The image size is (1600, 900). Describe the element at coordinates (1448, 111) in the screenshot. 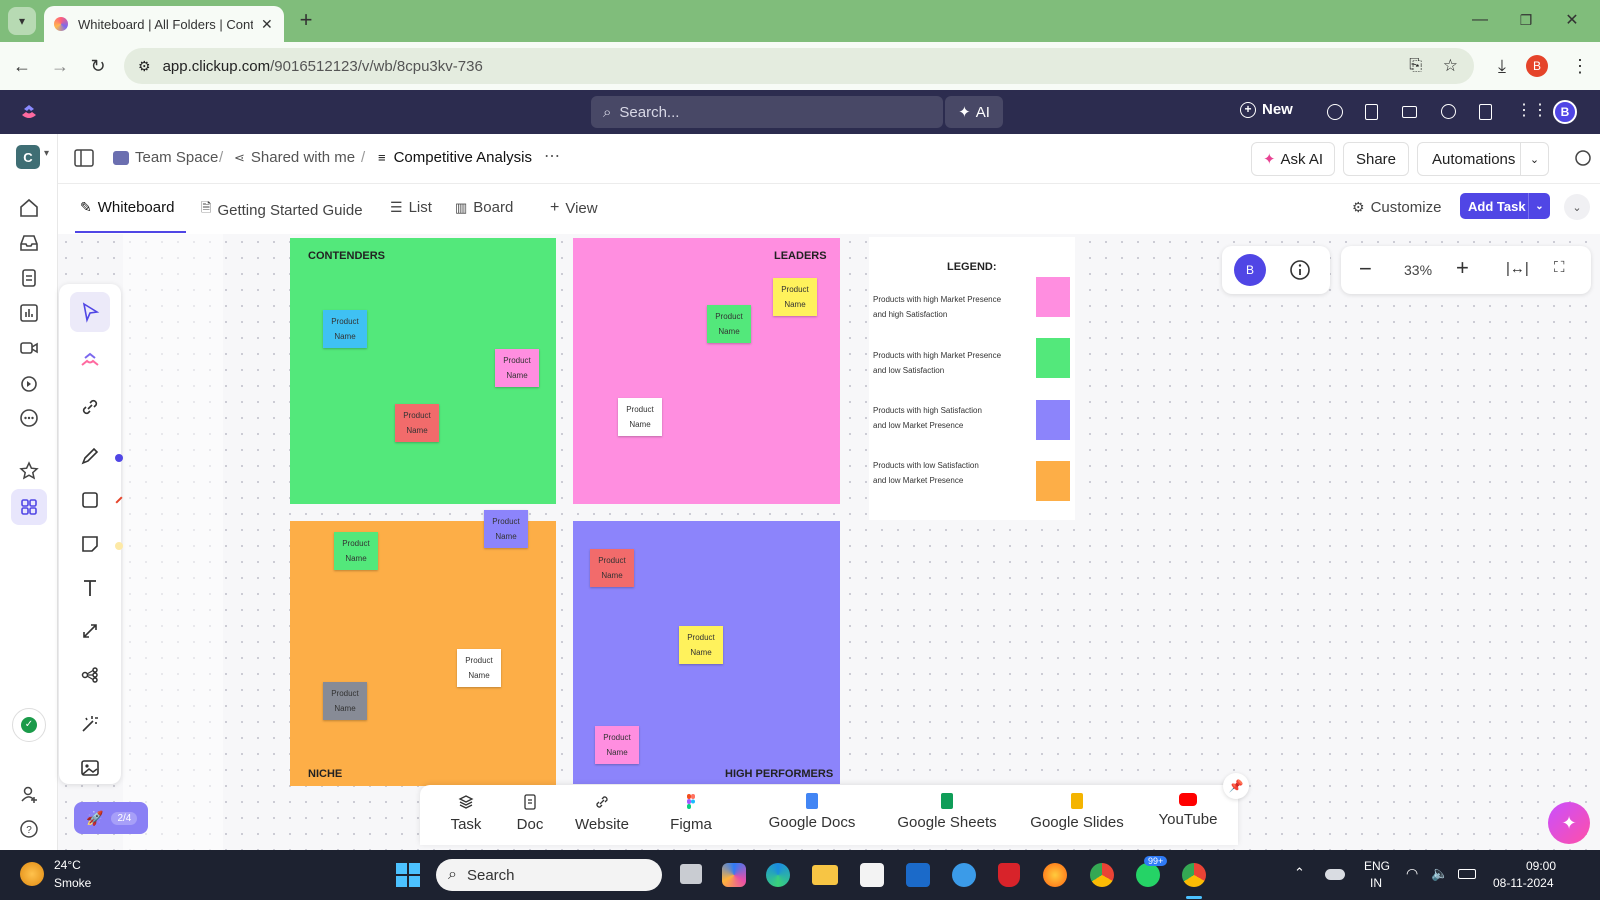

I see `alarm-clock-icon` at that location.